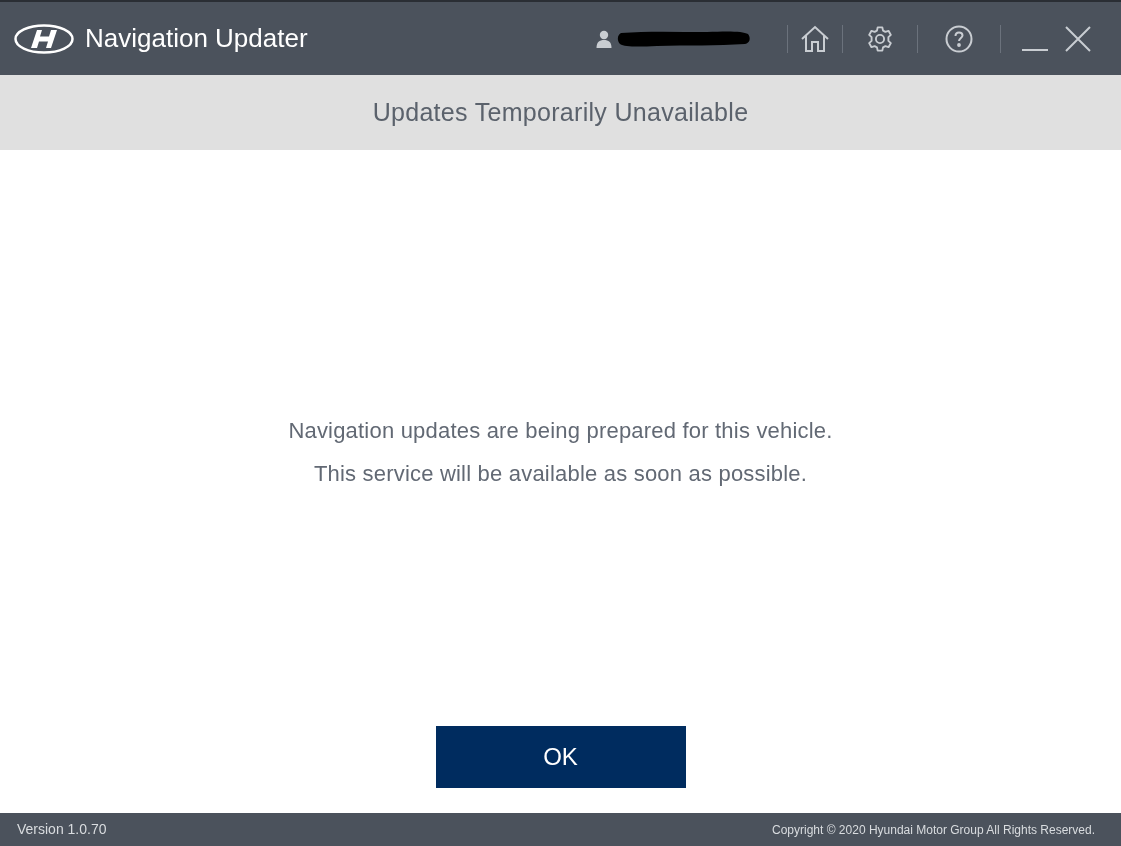  I want to click on version-text: Version 1.0.70, so click(62, 829).